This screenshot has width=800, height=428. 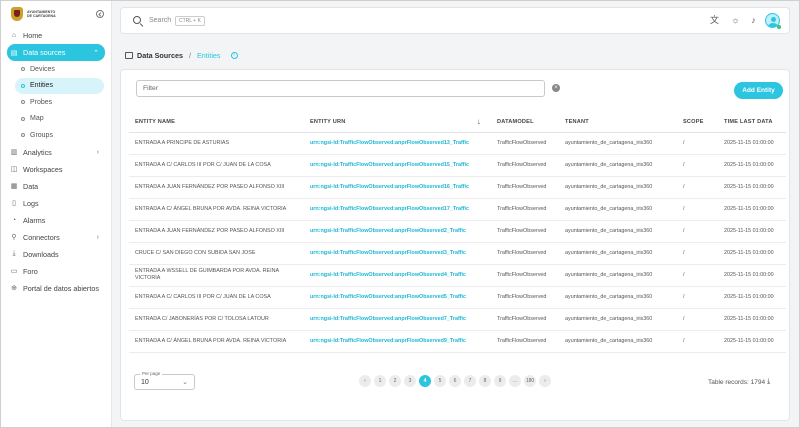 What do you see at coordinates (216, 143) in the screenshot?
I see `entity-name-cell: ENTRADA A PRINCIPE DE ASTURIAS` at bounding box center [216, 143].